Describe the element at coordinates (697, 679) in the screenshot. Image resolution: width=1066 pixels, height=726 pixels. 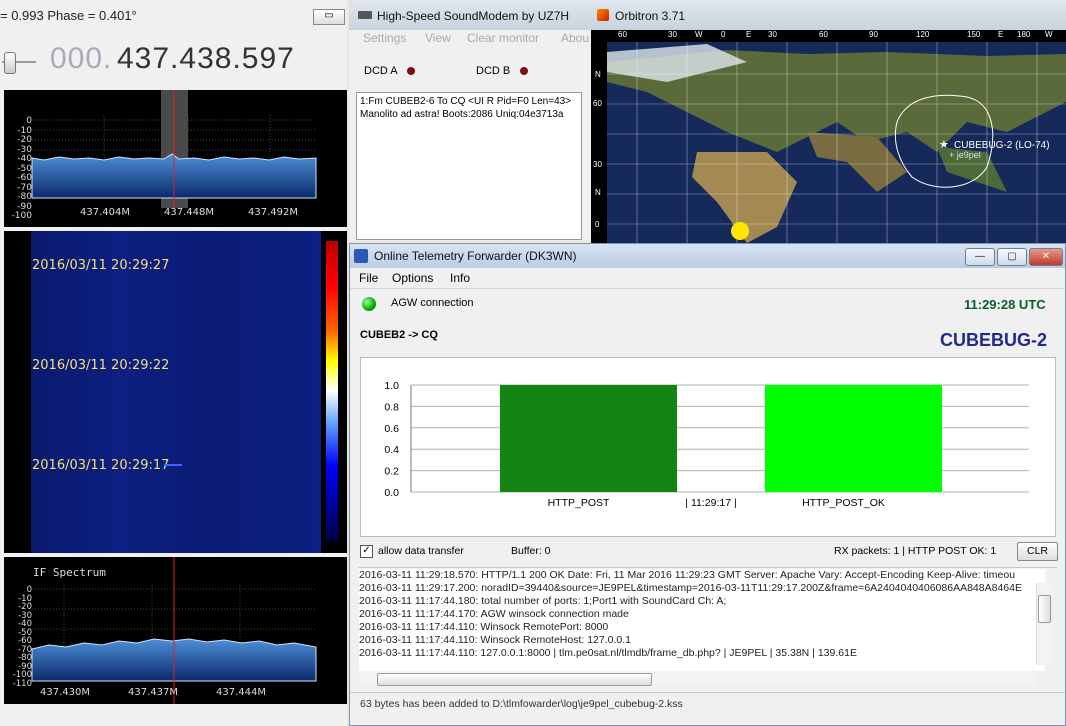
I see `log-horizontal-scrollbar` at that location.